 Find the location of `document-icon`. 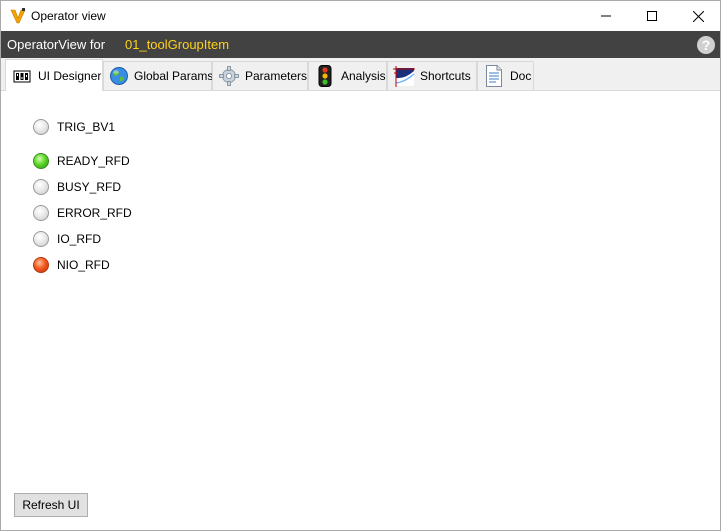

document-icon is located at coordinates (494, 76).